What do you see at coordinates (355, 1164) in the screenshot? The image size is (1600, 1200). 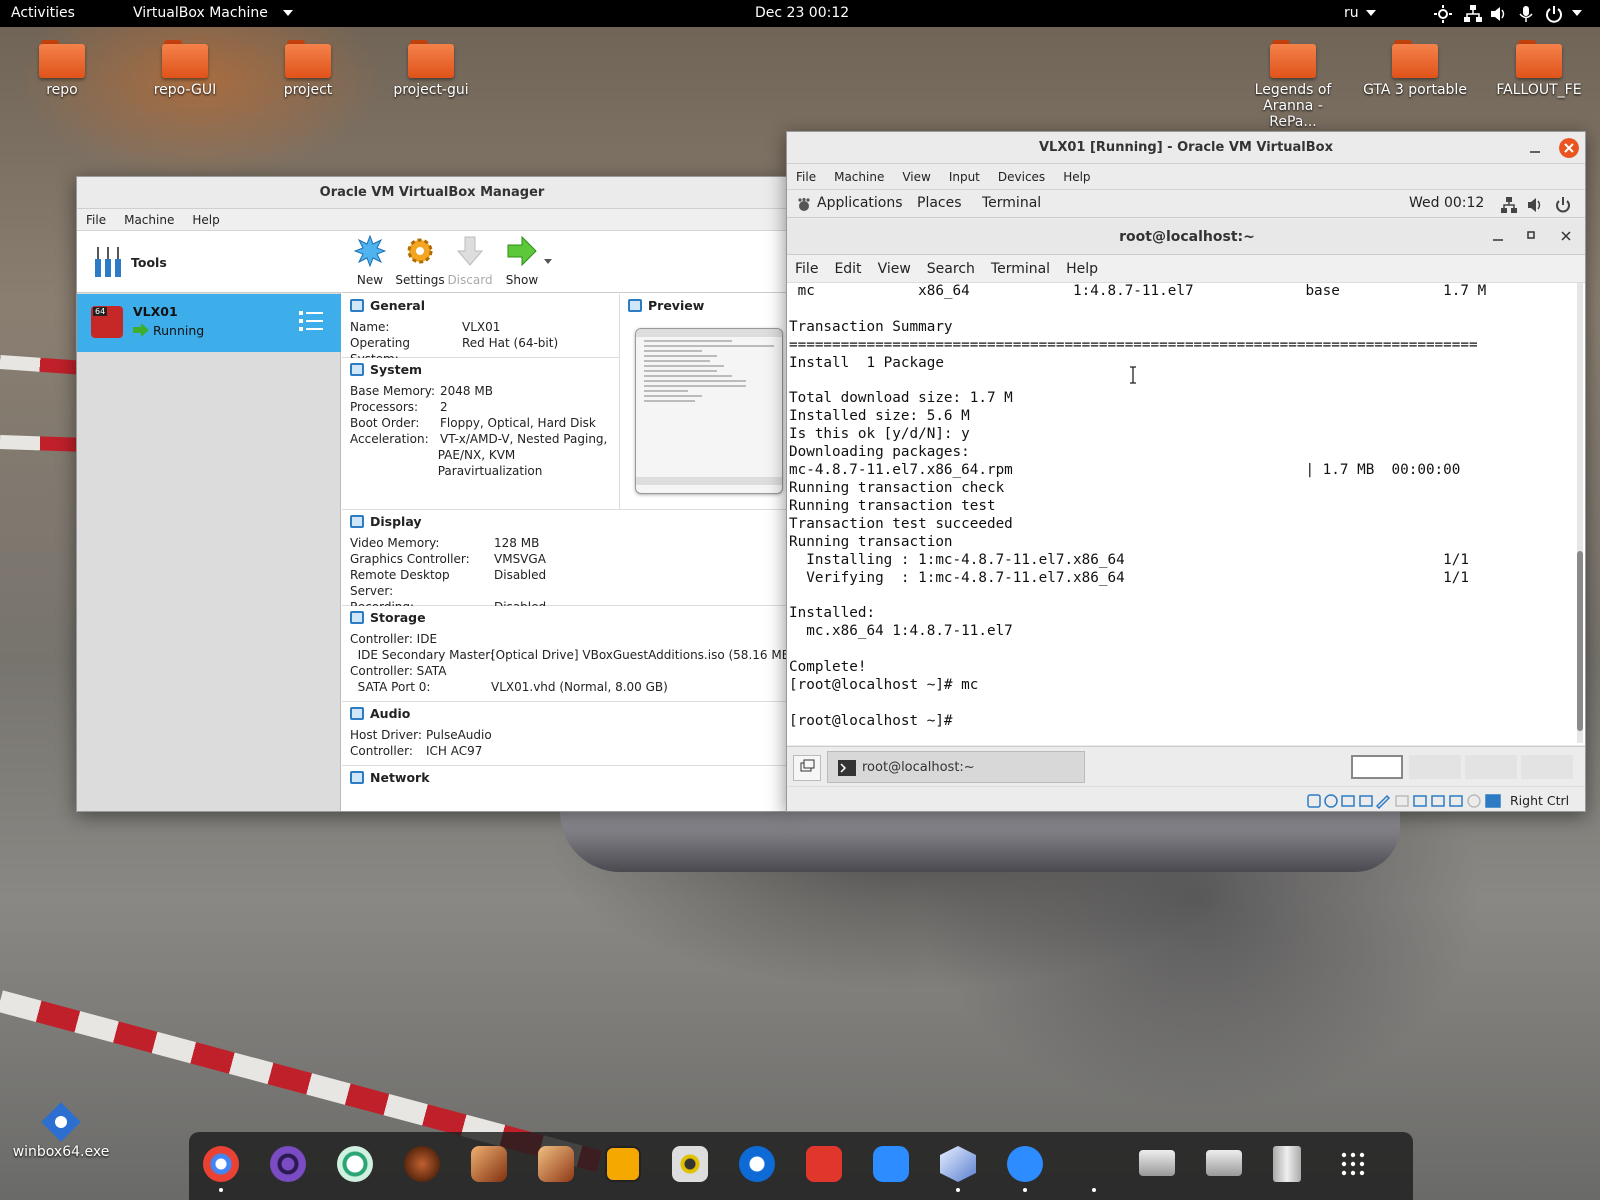 I see `x-app-icon` at bounding box center [355, 1164].